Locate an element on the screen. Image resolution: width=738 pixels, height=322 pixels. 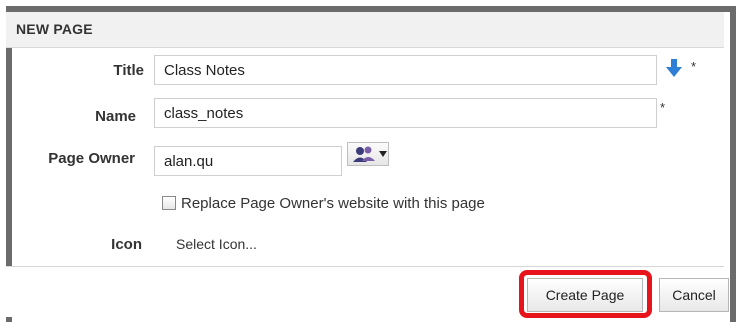
people-icon is located at coordinates (364, 154).